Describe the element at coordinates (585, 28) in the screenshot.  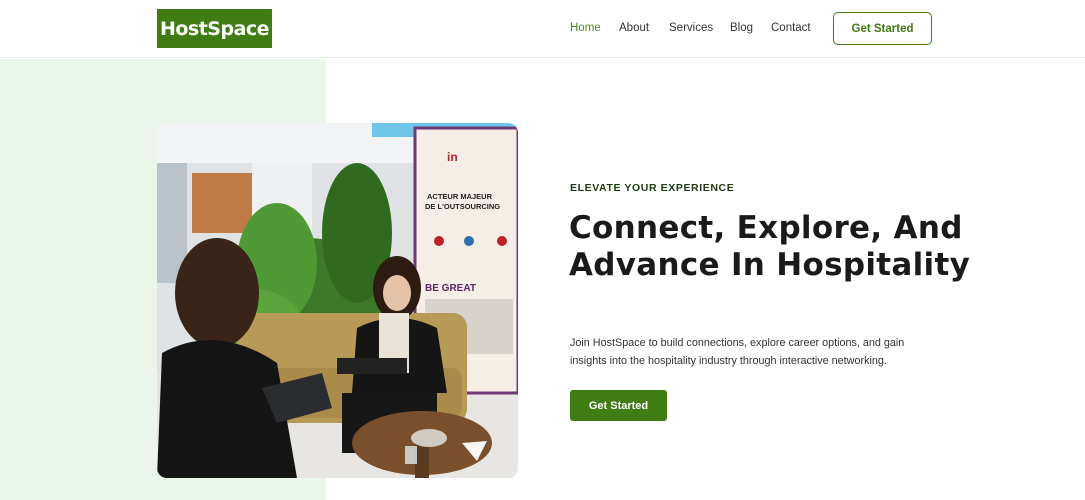
I see `nav-home-link: Home` at that location.